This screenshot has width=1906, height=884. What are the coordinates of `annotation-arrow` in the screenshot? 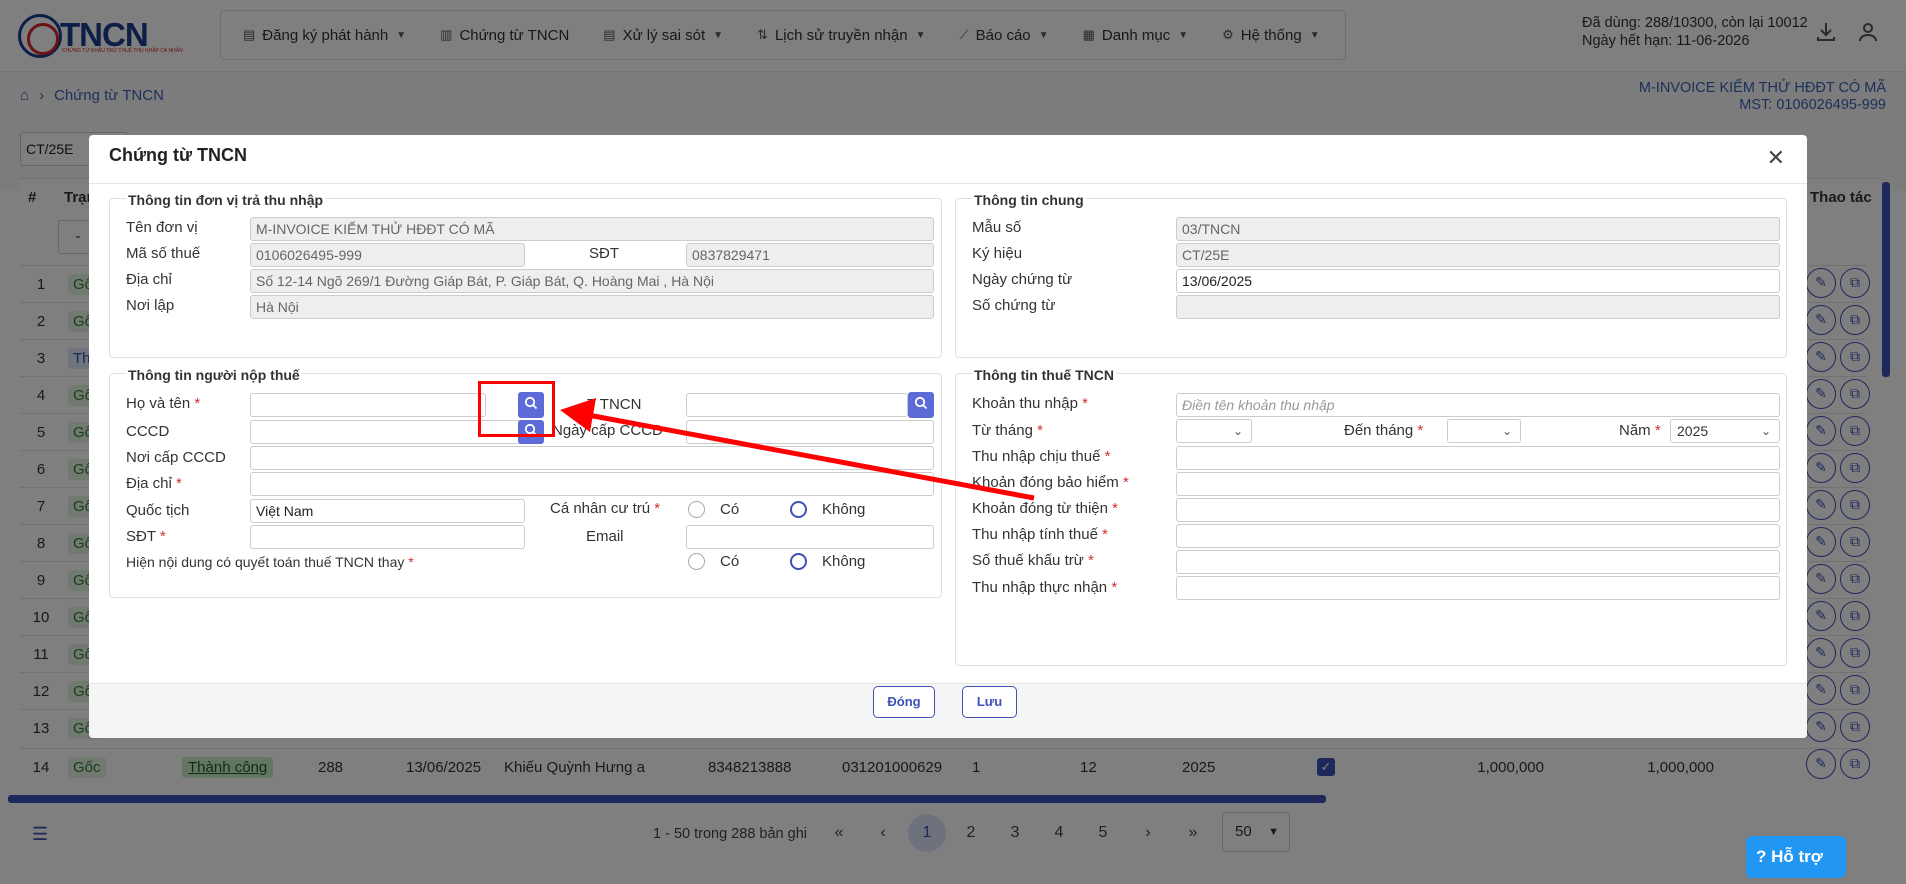 It's located at (797, 449).